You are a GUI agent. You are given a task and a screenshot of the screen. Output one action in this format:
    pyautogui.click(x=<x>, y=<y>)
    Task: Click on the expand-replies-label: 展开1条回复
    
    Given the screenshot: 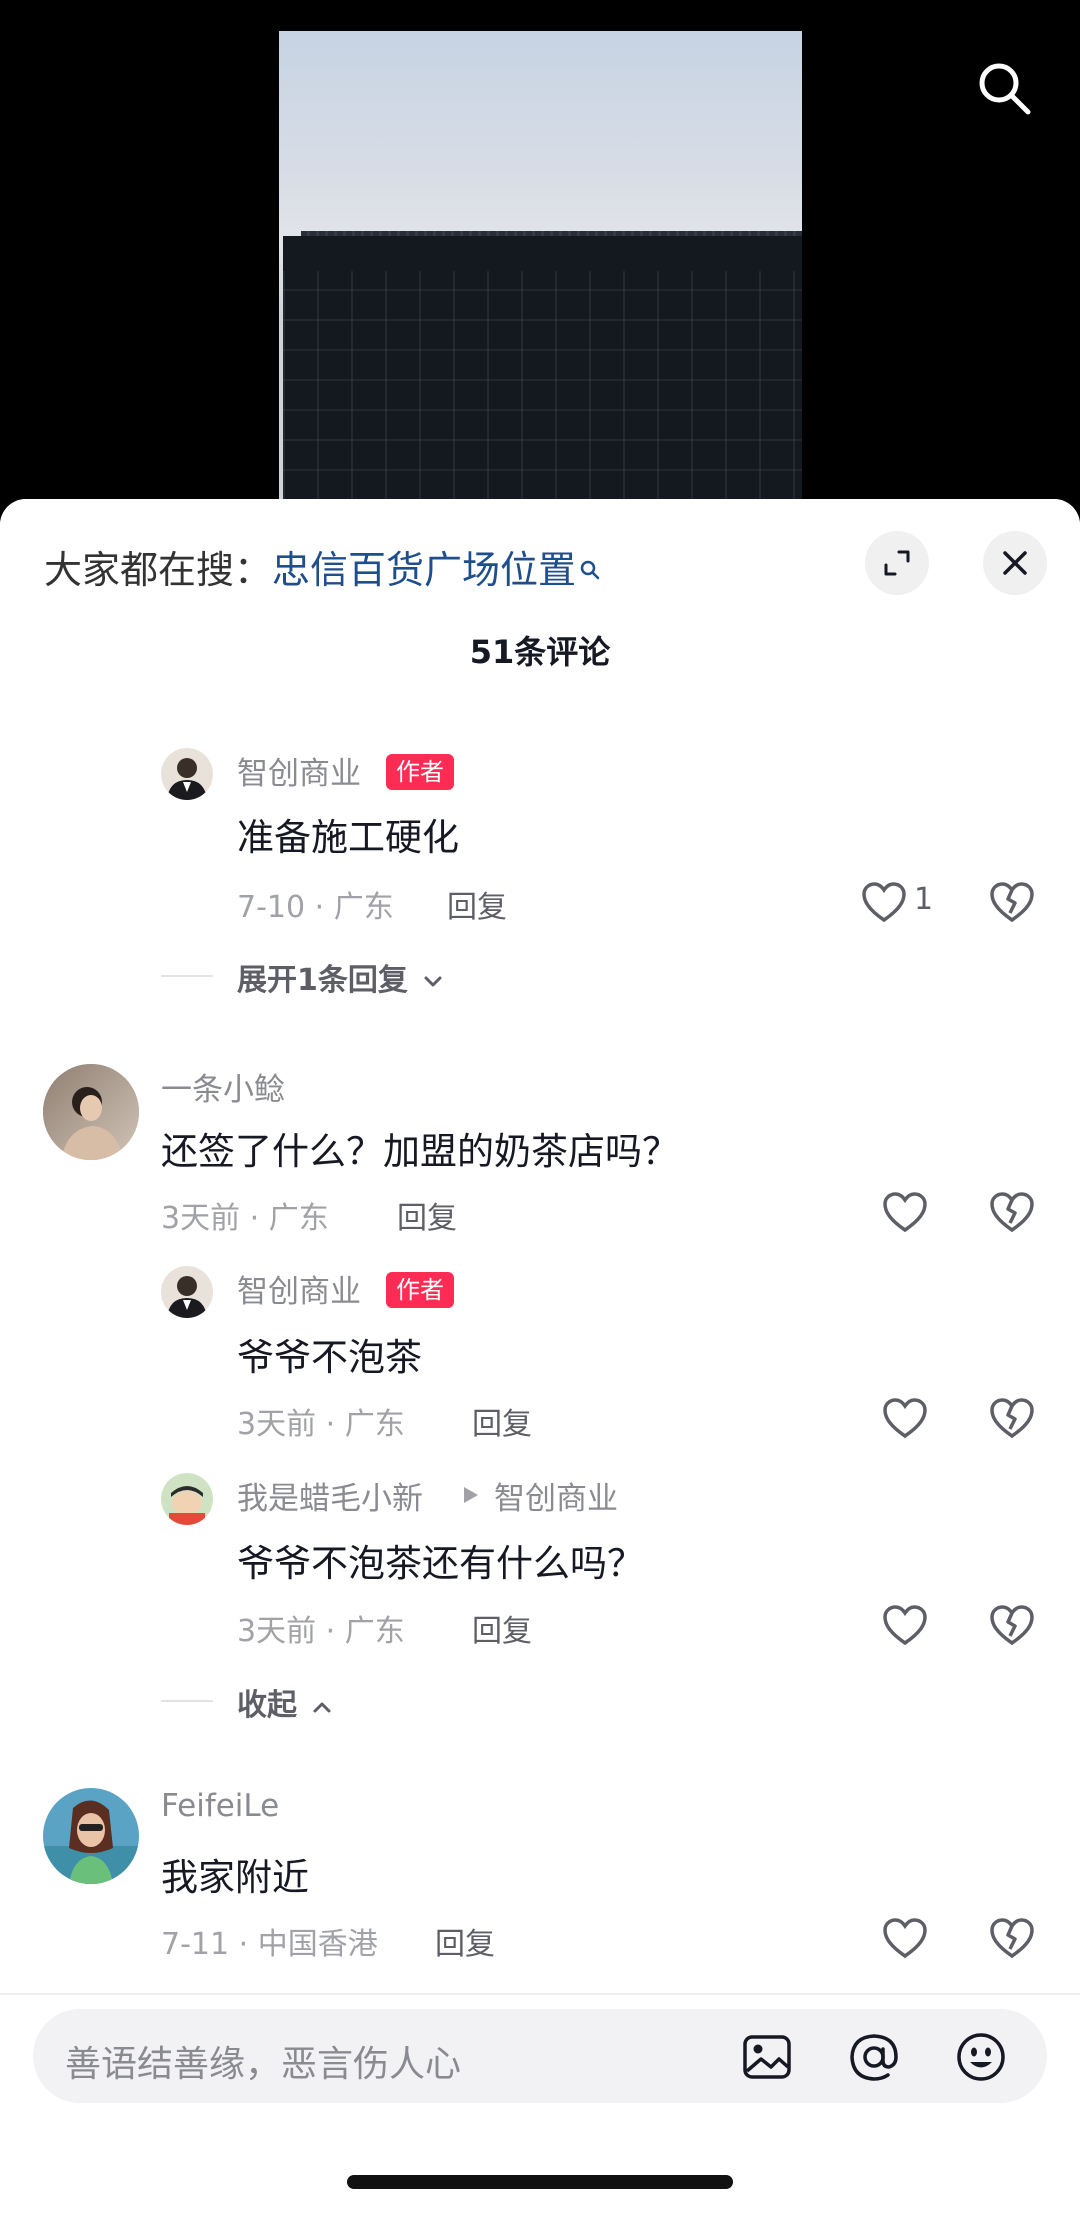 What is the action you would take?
    pyautogui.click(x=322, y=980)
    